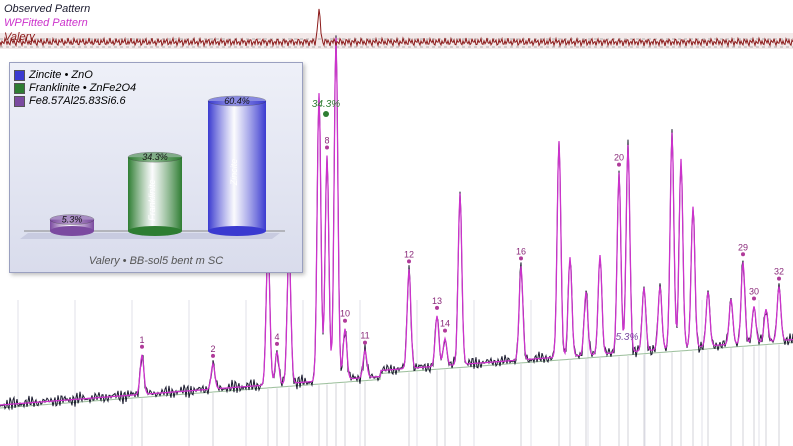  I want to click on legend-fitted: WPFitted Pattern, so click(46, 23).